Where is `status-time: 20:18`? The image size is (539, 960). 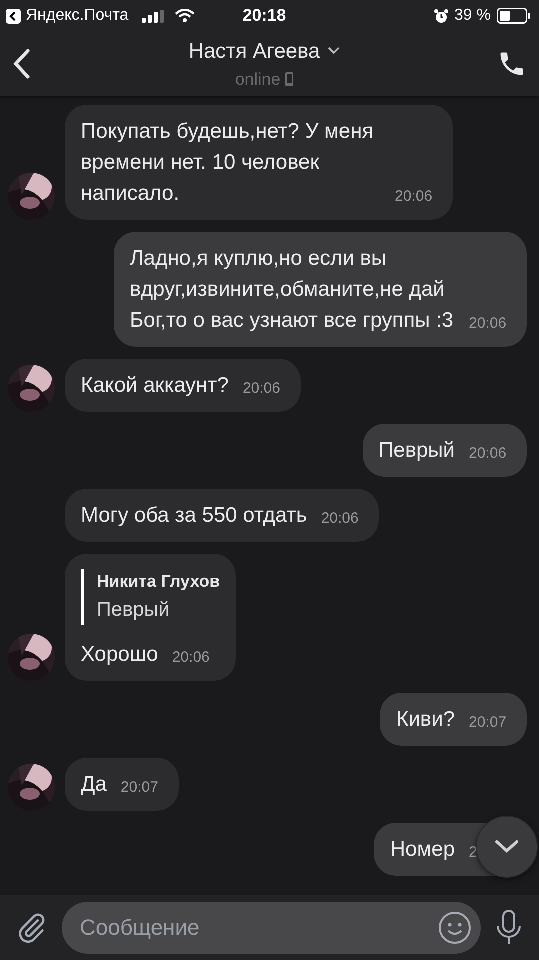
status-time: 20:18 is located at coordinates (264, 16).